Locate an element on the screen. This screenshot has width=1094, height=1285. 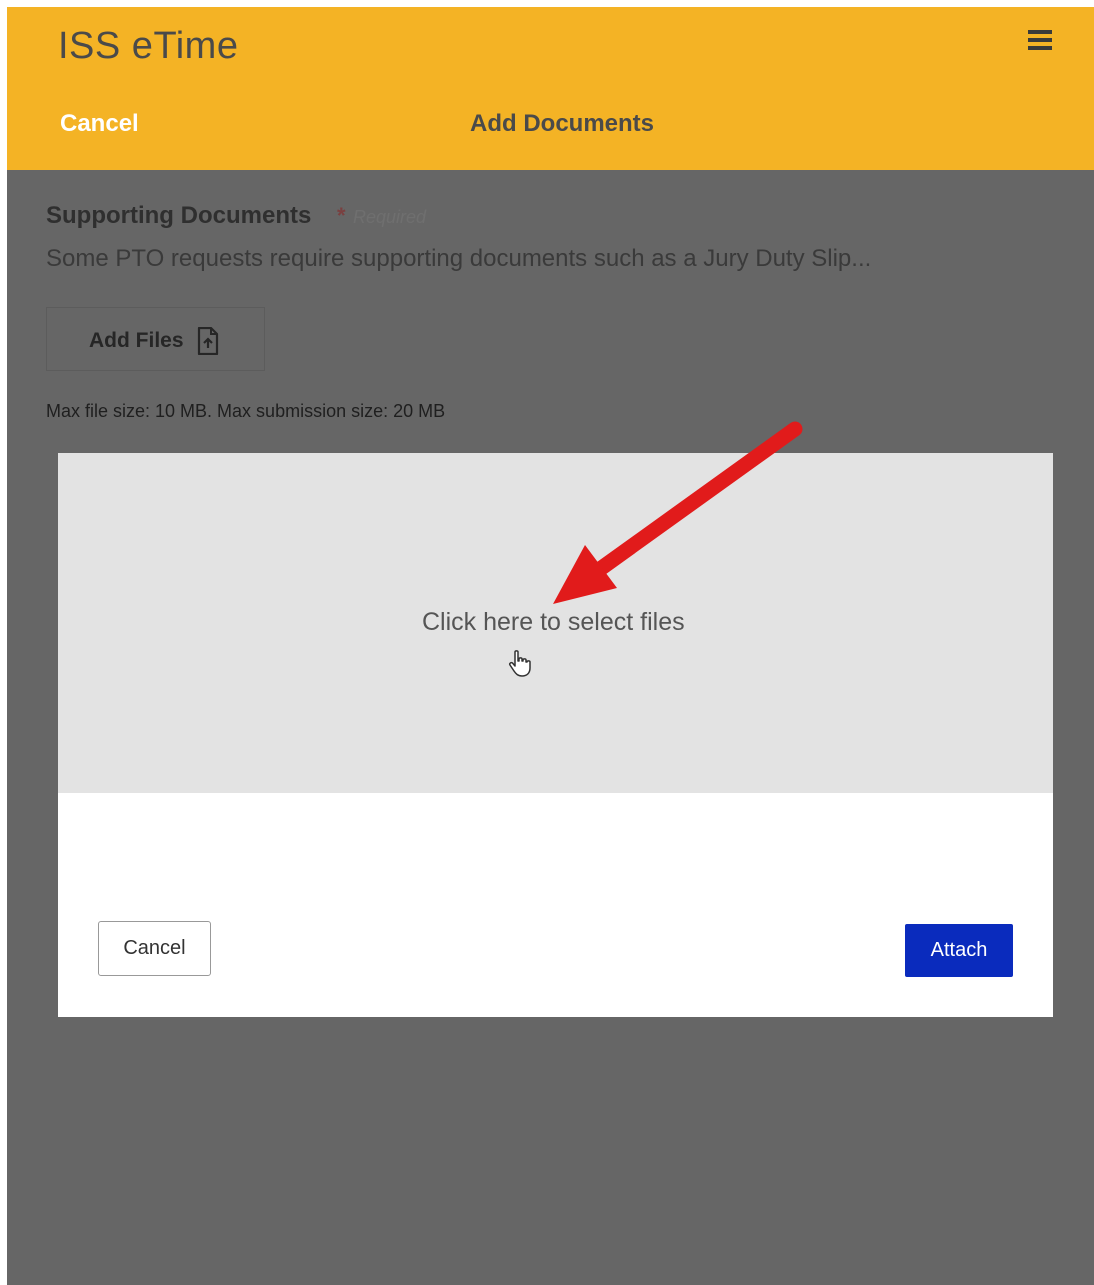
add-files-label: Add Files is located at coordinates (136, 340).